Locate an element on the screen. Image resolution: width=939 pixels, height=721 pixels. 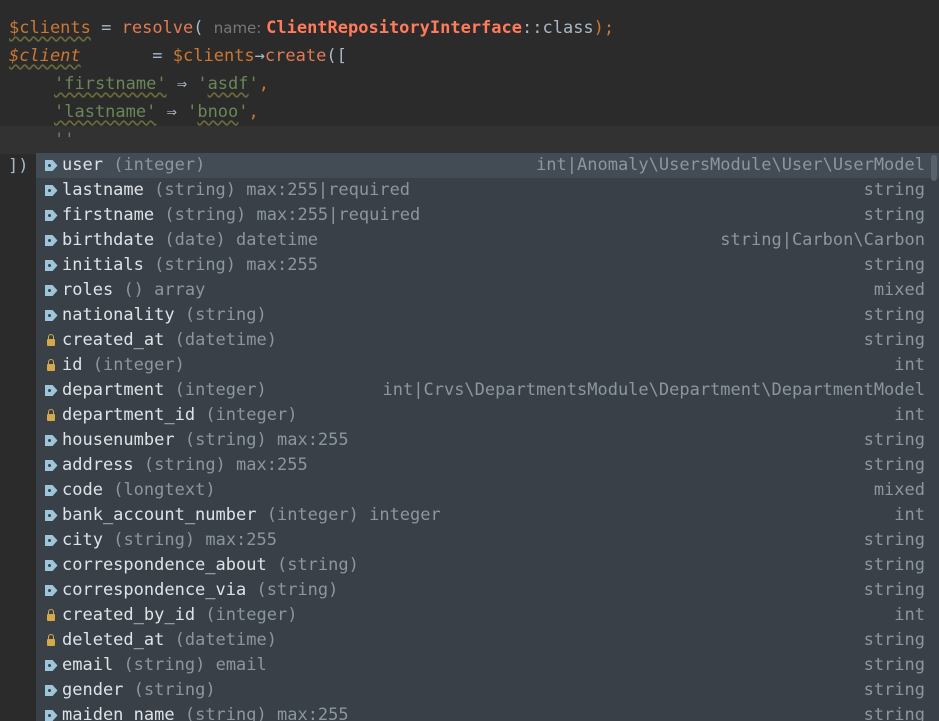
variable-clients: $clients is located at coordinates (50, 28).